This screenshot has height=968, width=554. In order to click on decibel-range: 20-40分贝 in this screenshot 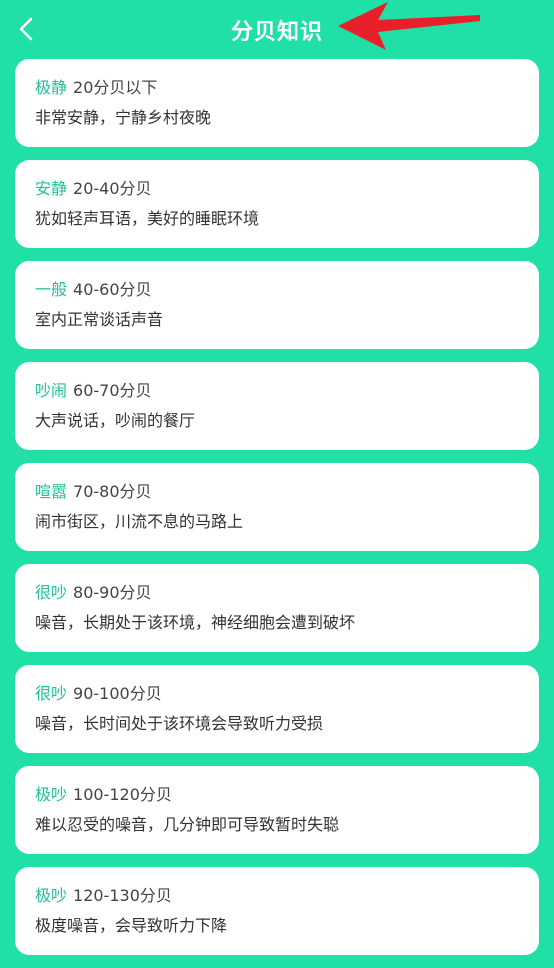, I will do `click(112, 188)`.